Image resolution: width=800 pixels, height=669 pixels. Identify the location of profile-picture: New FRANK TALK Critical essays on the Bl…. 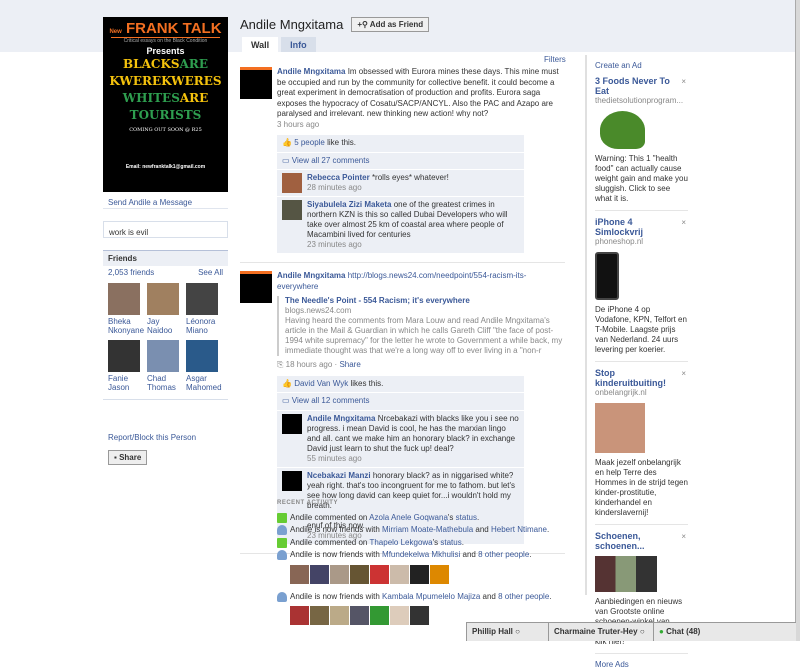
(165, 104).